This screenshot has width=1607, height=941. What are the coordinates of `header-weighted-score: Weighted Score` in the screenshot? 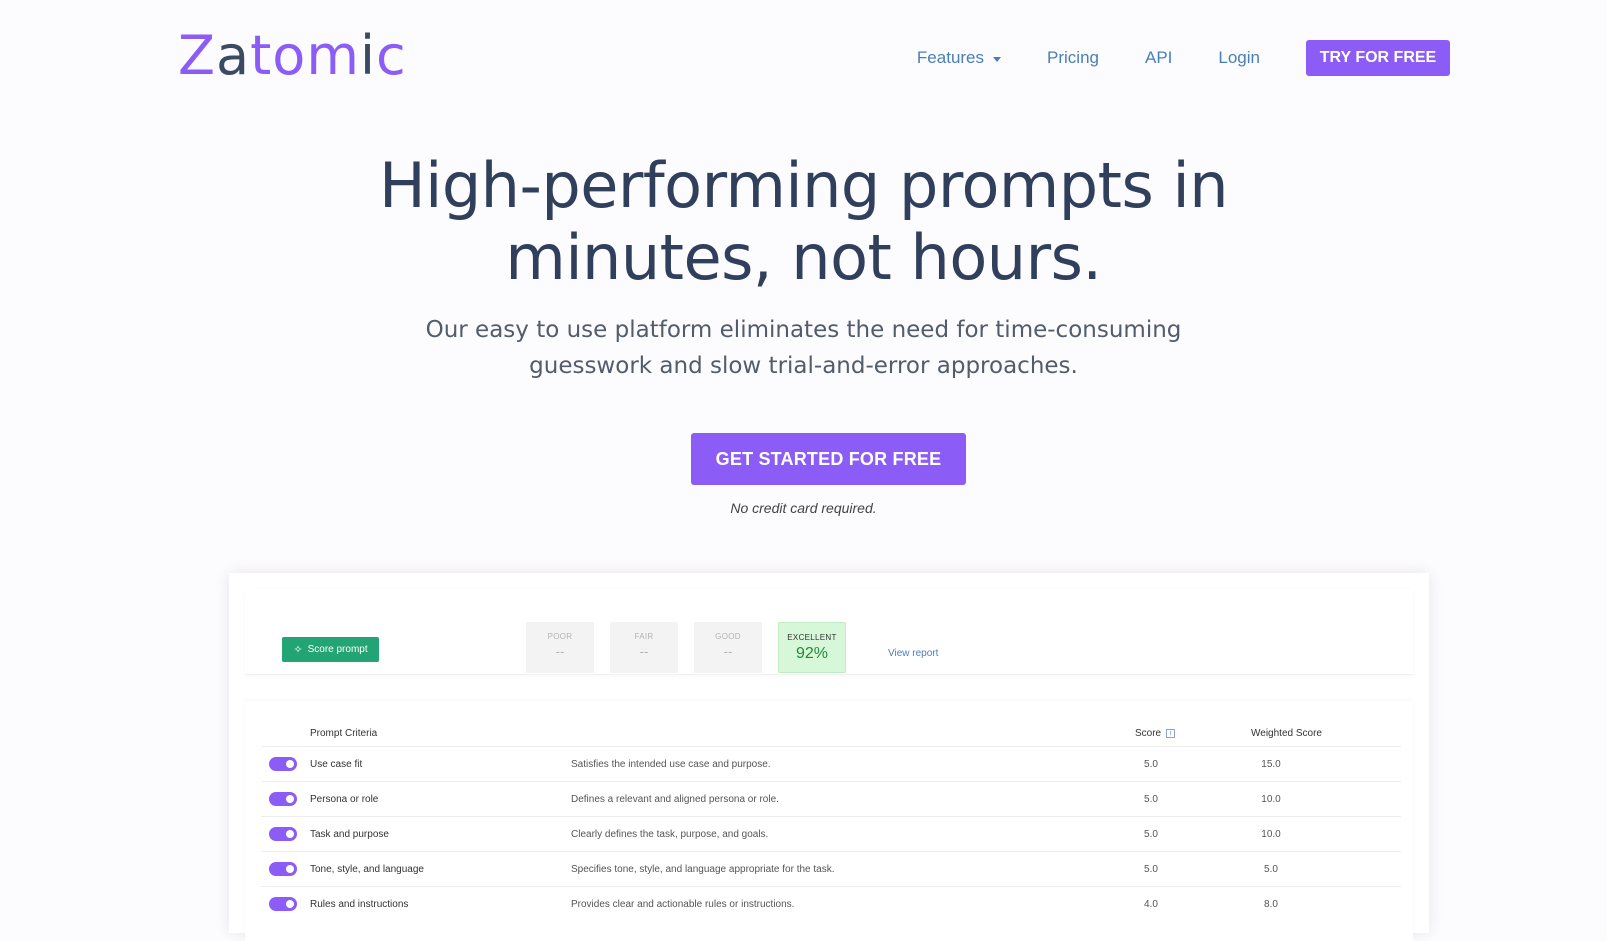 It's located at (1286, 733).